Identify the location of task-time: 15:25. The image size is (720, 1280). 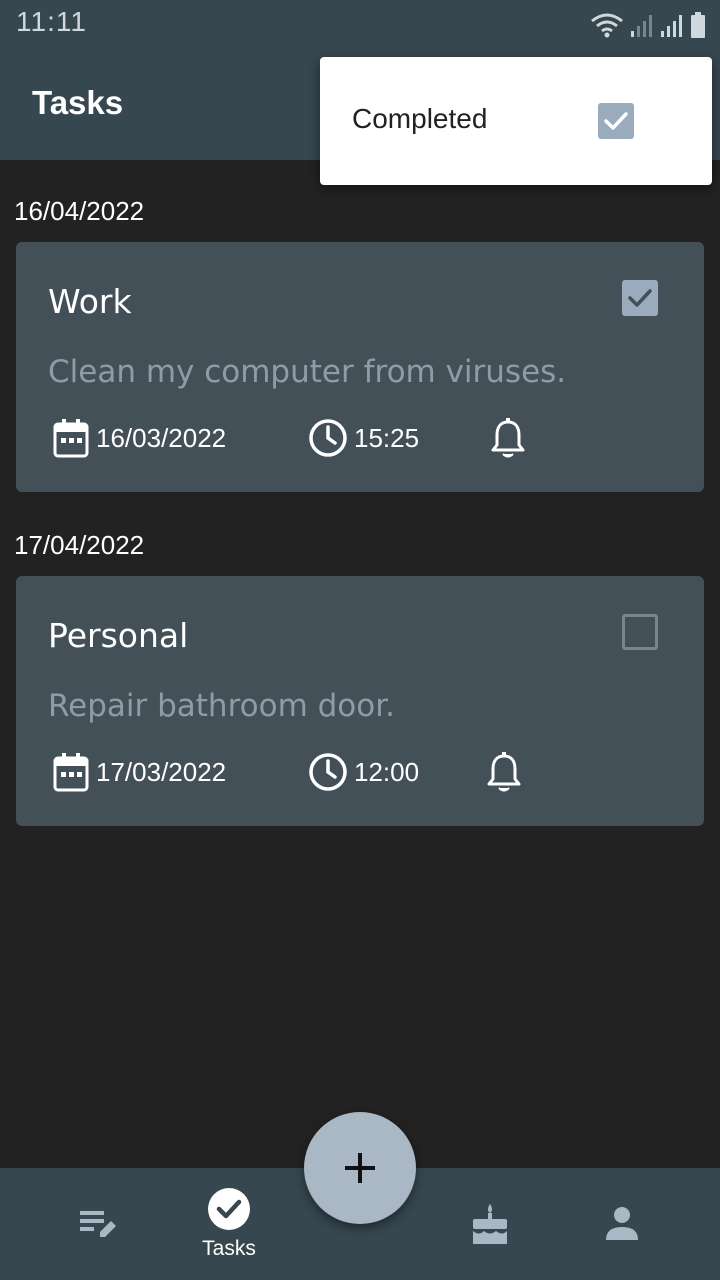
(363, 438).